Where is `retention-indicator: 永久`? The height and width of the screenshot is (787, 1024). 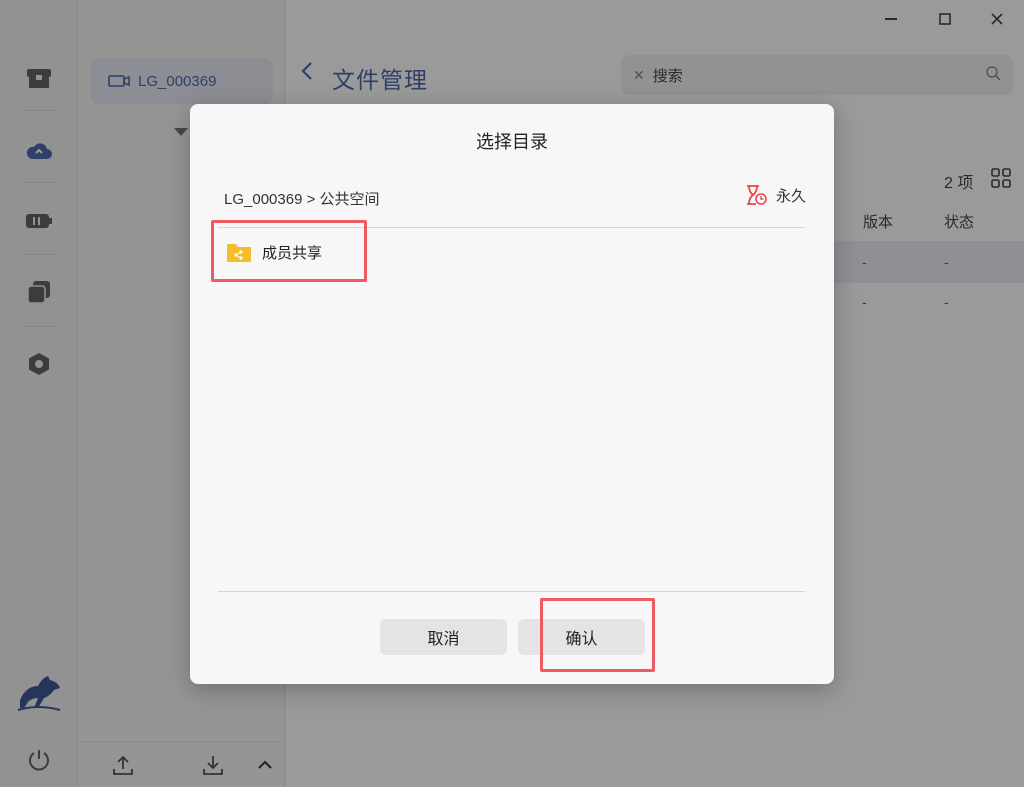 retention-indicator: 永久 is located at coordinates (775, 195).